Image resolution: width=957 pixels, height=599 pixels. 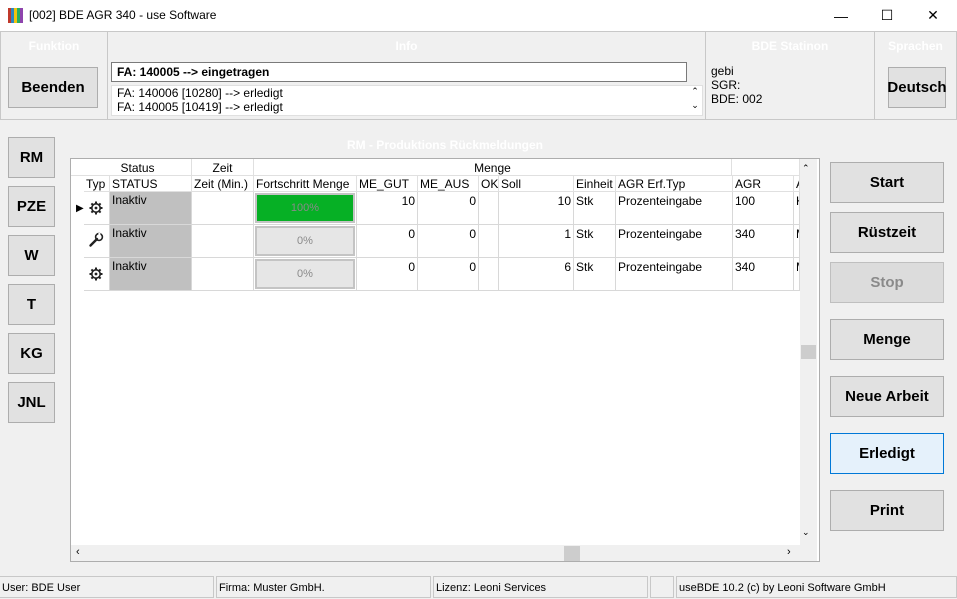 What do you see at coordinates (536, 208) in the screenshot?
I see `soll-cell: 10` at bounding box center [536, 208].